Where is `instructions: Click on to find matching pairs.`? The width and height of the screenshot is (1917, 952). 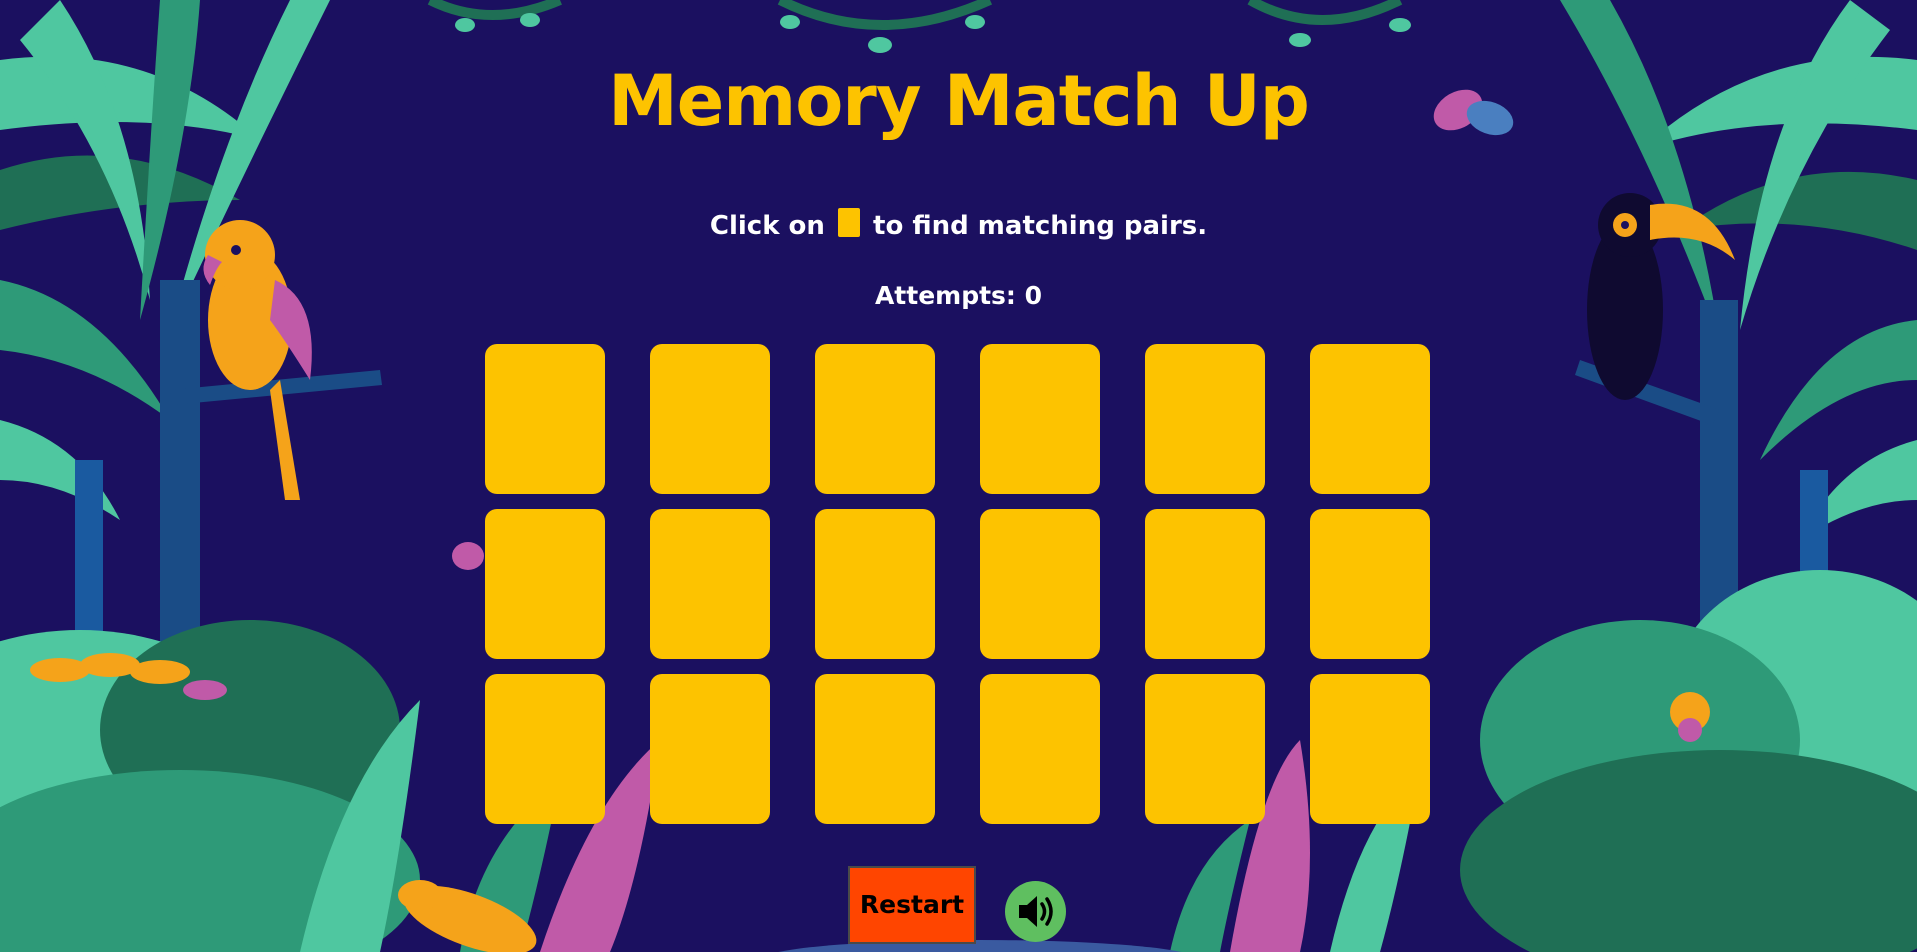 instructions: Click on to find matching pairs. is located at coordinates (958, 226).